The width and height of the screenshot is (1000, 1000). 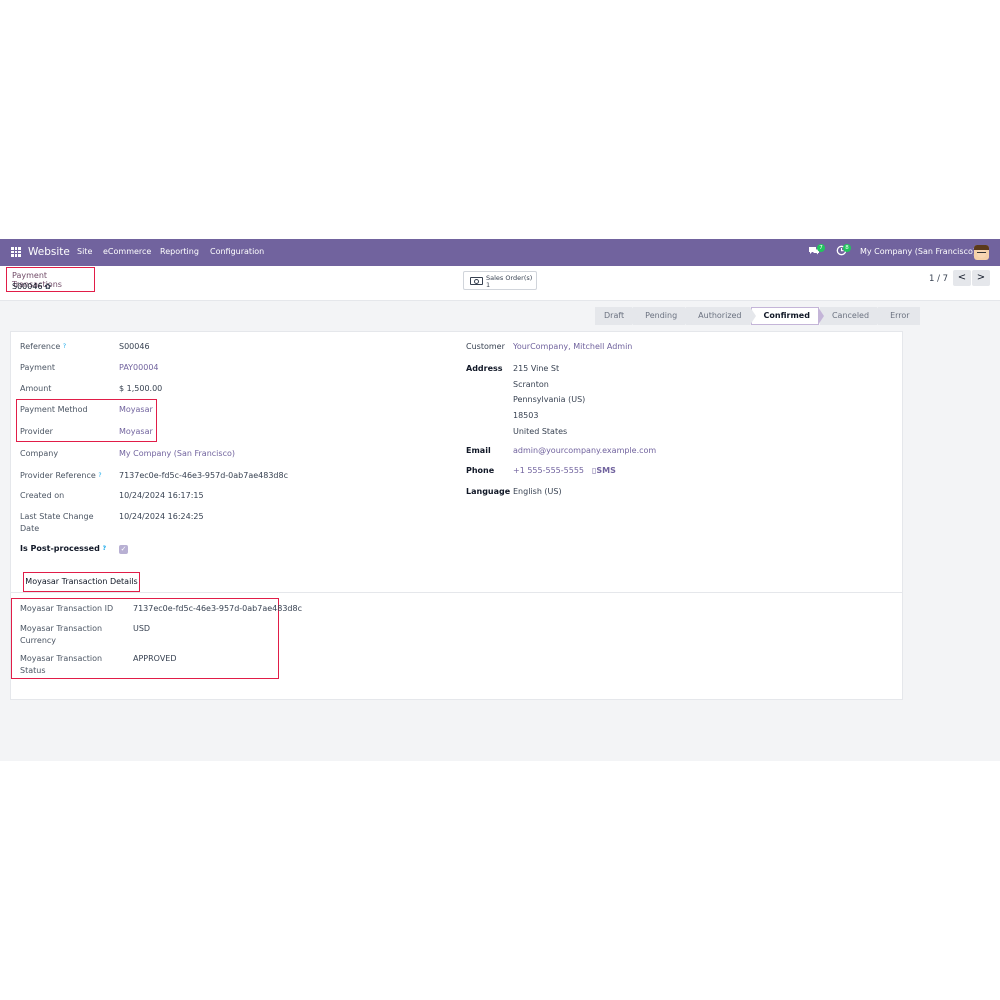 What do you see at coordinates (851, 316) in the screenshot?
I see `stage-canceled: Canceled` at bounding box center [851, 316].